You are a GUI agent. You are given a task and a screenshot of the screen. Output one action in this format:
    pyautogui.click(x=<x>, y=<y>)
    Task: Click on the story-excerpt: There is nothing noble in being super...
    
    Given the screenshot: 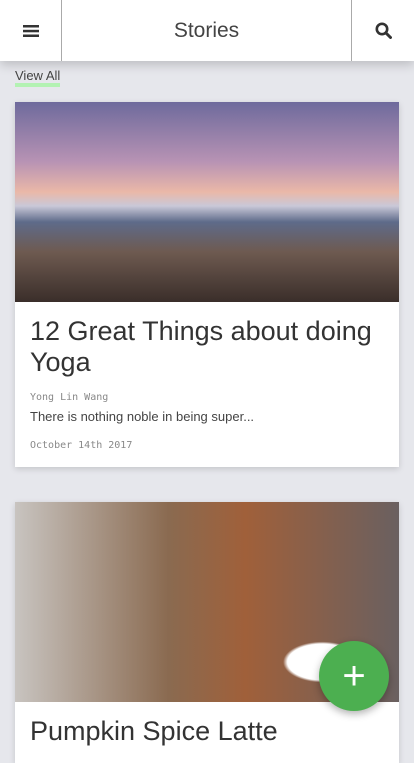 What is the action you would take?
    pyautogui.click(x=142, y=416)
    